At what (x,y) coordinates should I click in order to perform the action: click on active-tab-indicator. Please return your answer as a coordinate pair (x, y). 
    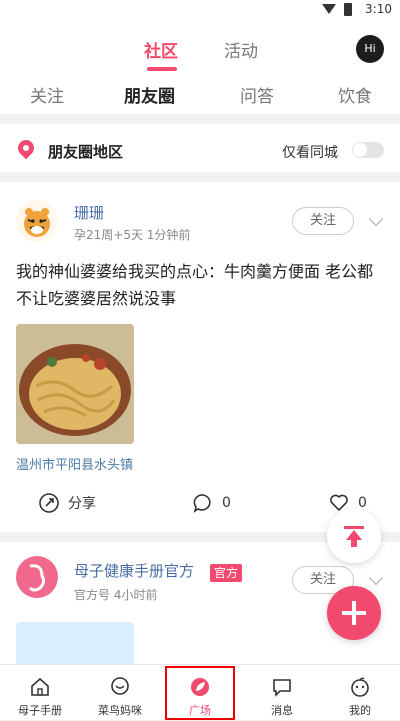
    Looking at the image, I should click on (162, 69).